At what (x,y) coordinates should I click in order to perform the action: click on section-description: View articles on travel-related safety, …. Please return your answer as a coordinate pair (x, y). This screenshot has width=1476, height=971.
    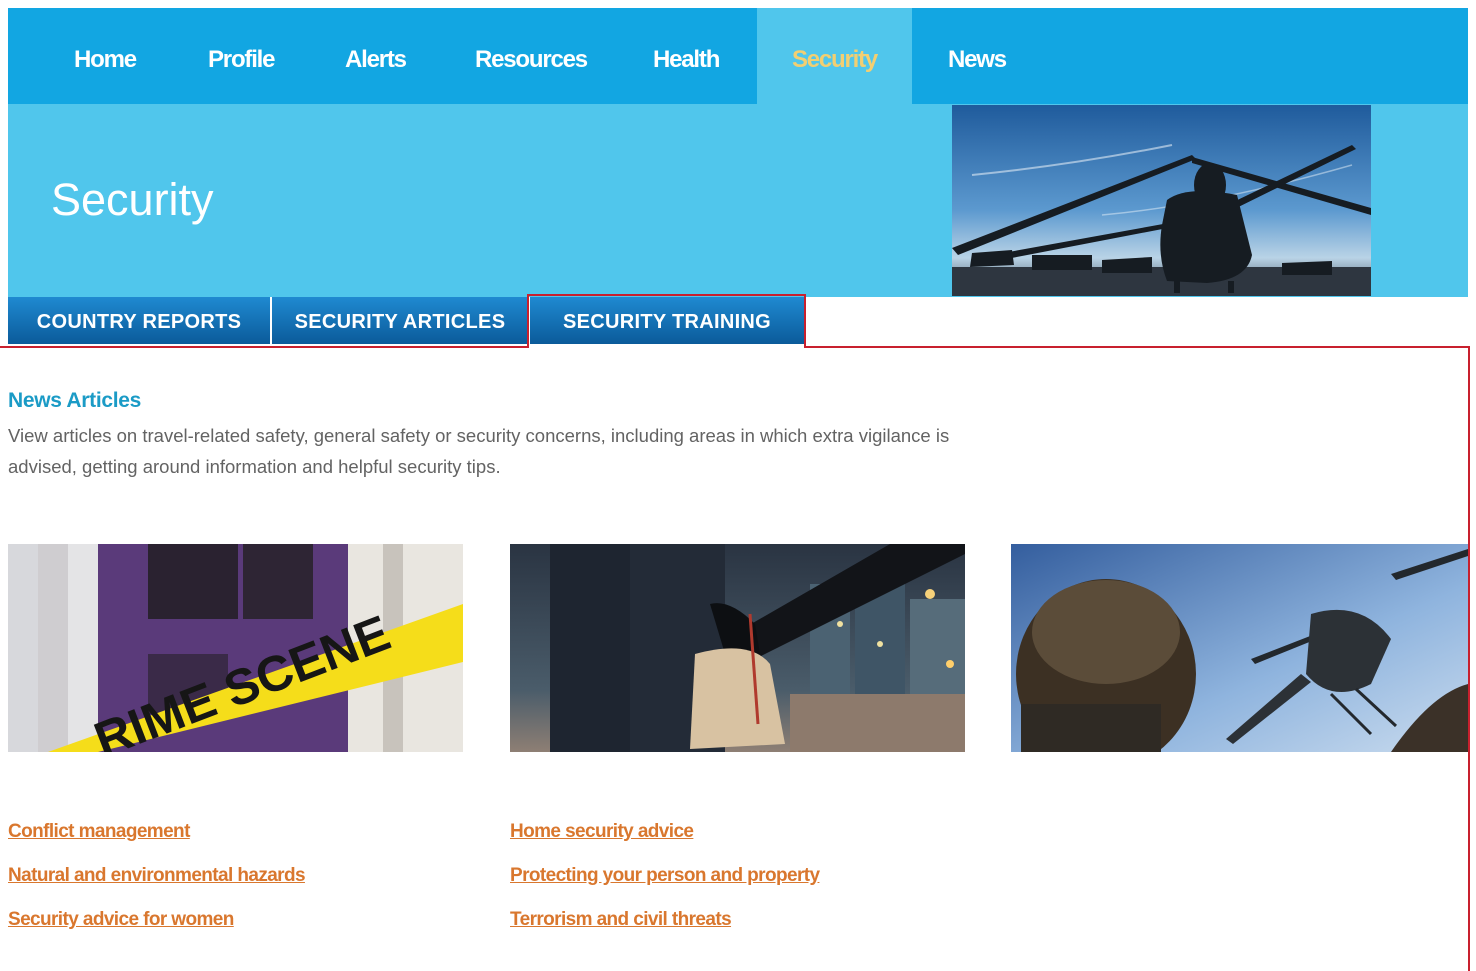
    Looking at the image, I should click on (479, 451).